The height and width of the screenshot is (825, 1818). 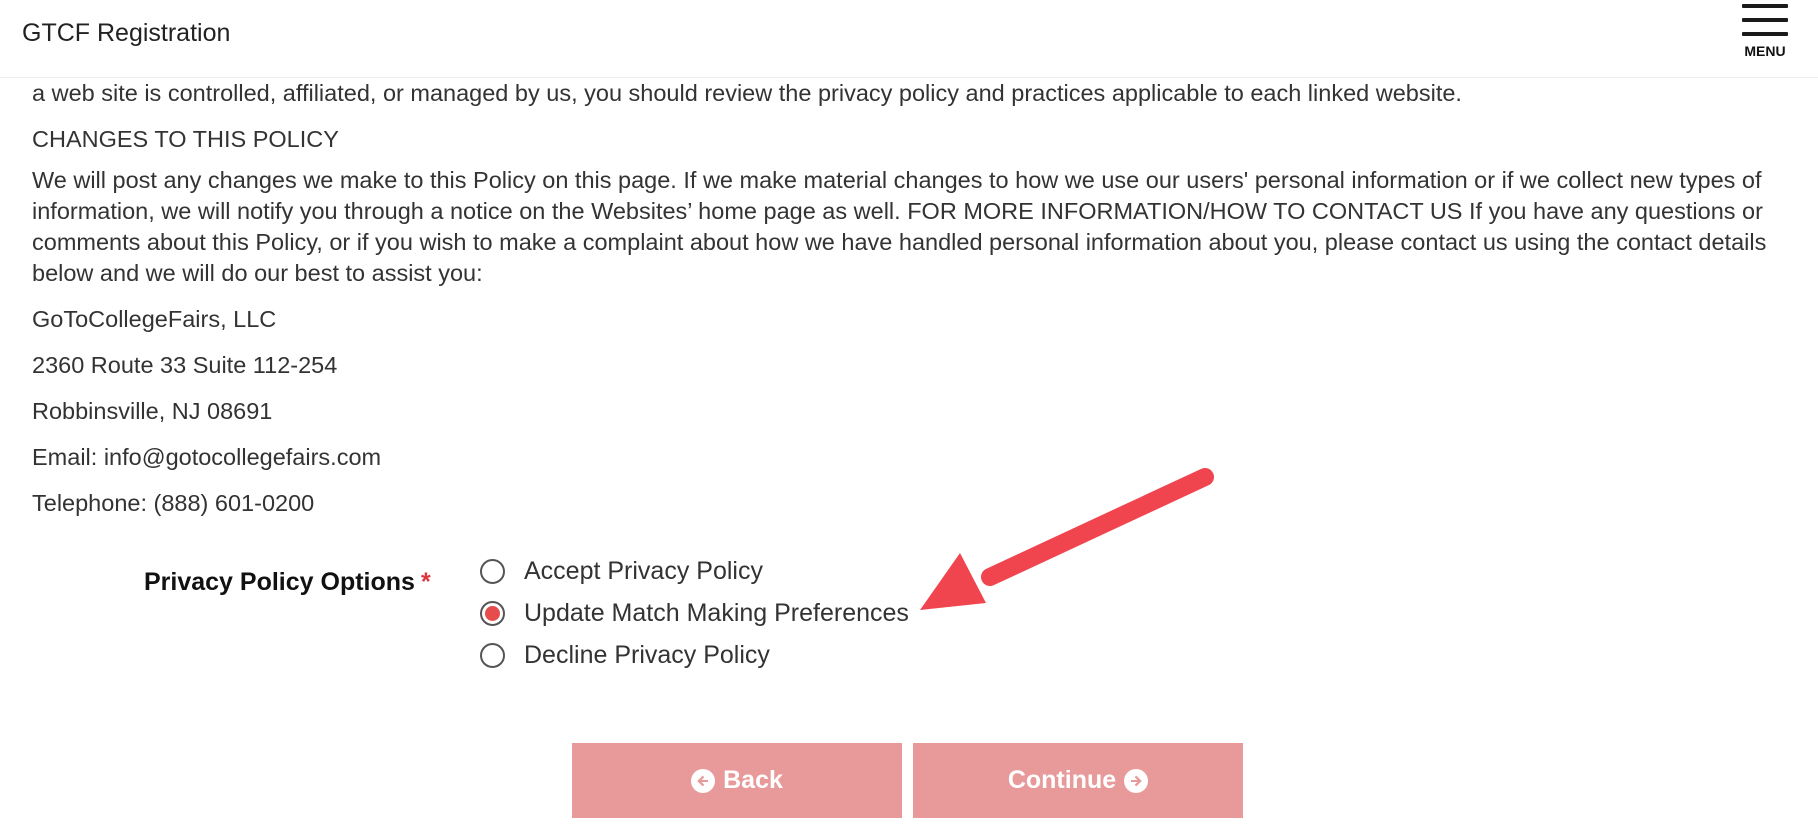 I want to click on radio-label: Update Match Making Preferences, so click(x=716, y=613).